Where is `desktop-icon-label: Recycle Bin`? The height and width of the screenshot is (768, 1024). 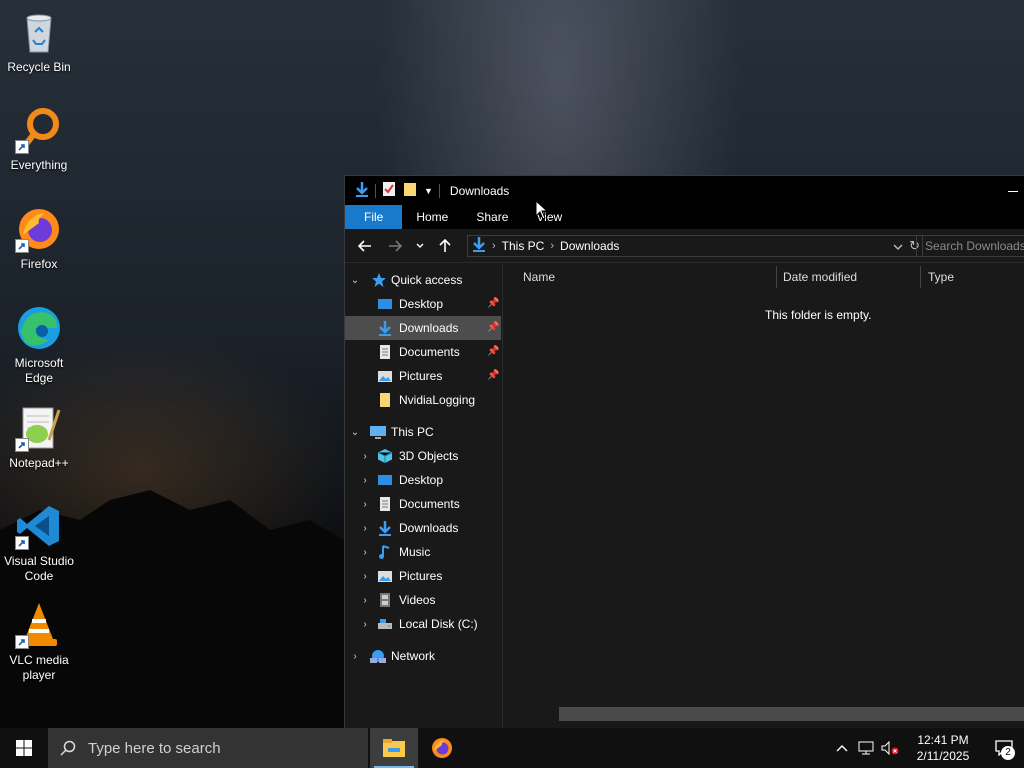 desktop-icon-label: Recycle Bin is located at coordinates (39, 67).